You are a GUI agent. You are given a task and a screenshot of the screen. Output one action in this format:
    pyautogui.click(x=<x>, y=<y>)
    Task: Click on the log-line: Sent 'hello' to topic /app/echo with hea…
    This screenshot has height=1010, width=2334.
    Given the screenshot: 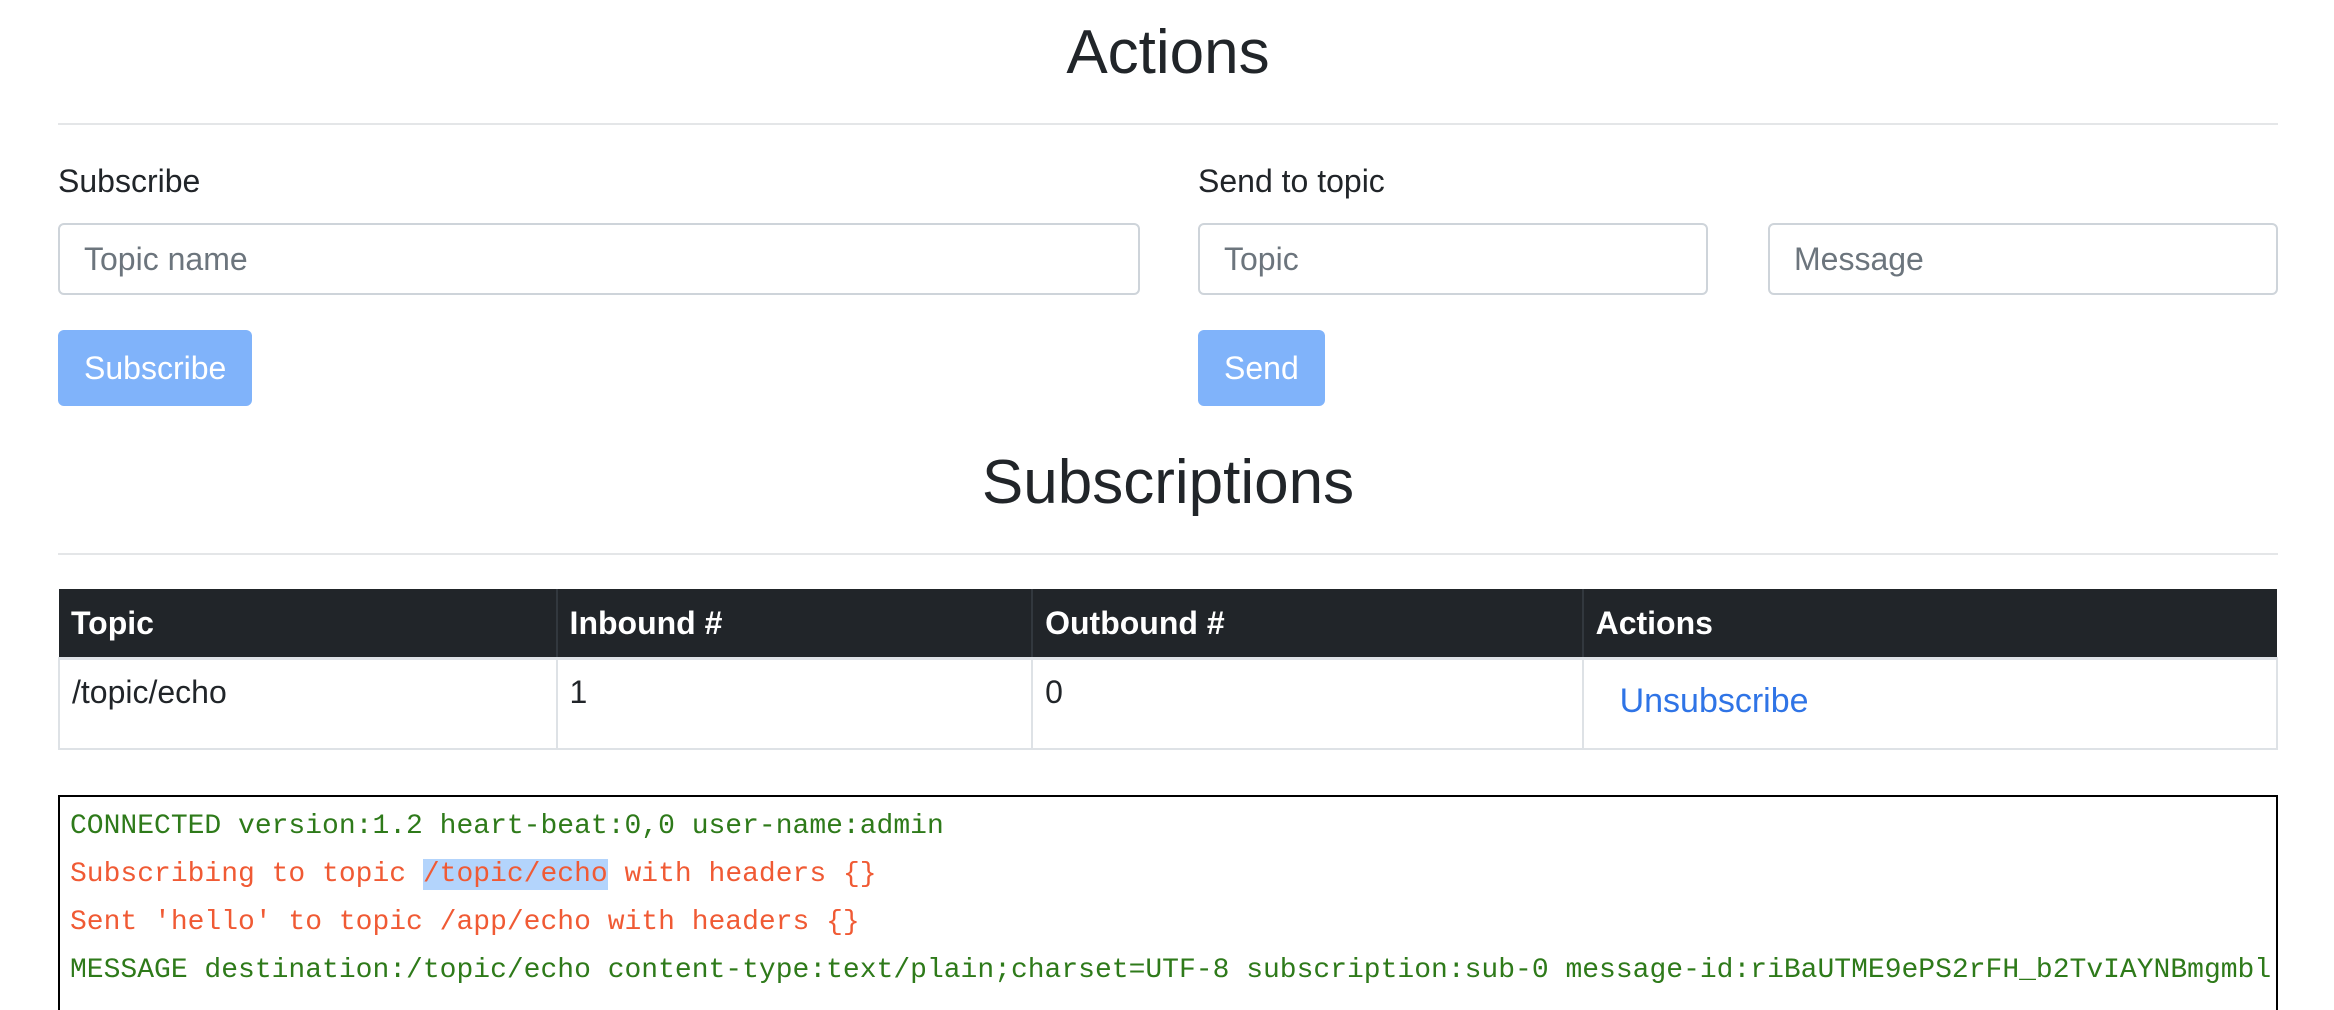 What is the action you would take?
    pyautogui.click(x=465, y=922)
    